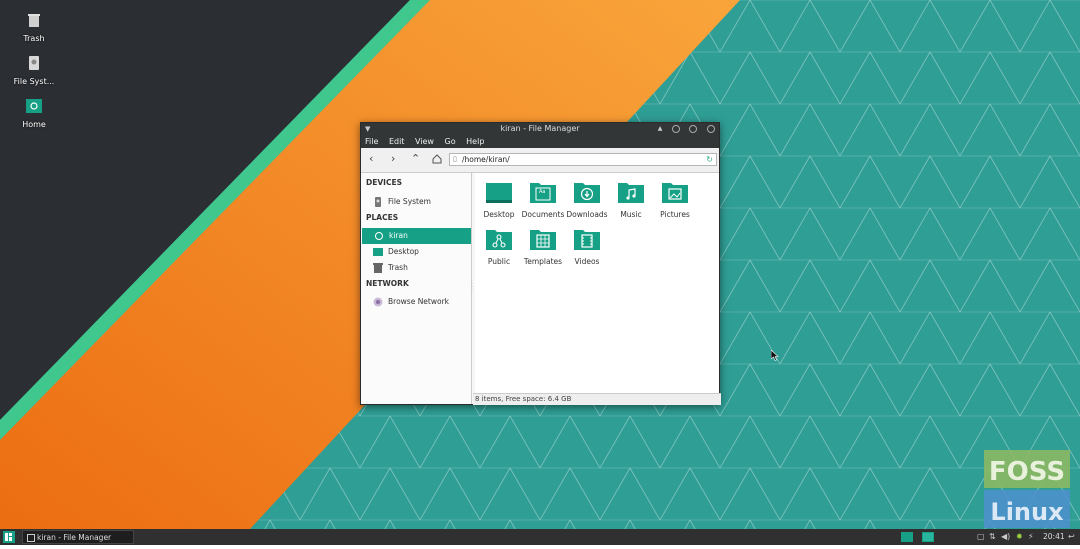  I want to click on taskbar: kiran - File Manager ▢ ⇅ ◀) ✹ ⚡ 20:41 ↩, so click(540, 537).